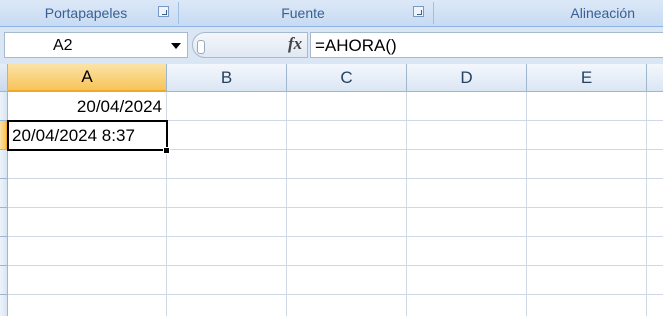 The height and width of the screenshot is (316, 663). I want to click on name-box: A2, so click(96, 45).